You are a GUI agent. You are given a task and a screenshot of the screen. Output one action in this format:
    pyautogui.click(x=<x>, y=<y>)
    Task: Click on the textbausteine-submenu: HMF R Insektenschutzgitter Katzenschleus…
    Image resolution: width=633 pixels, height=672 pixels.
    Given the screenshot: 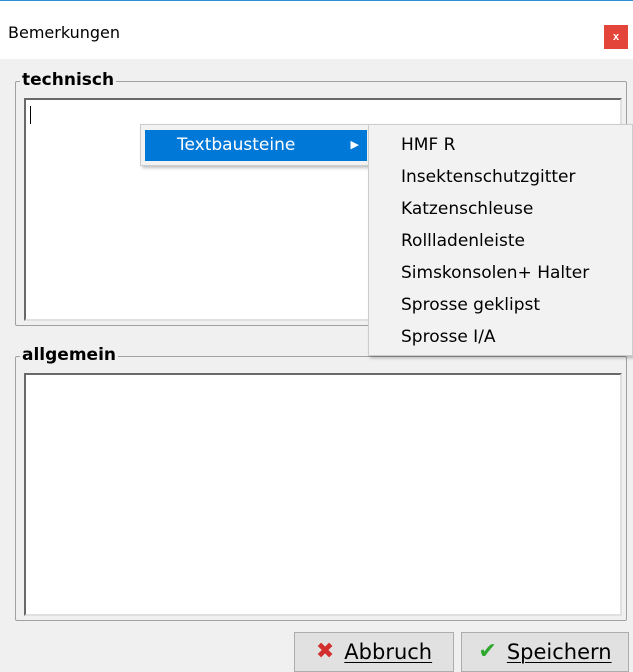 What is the action you would take?
    pyautogui.click(x=500, y=240)
    